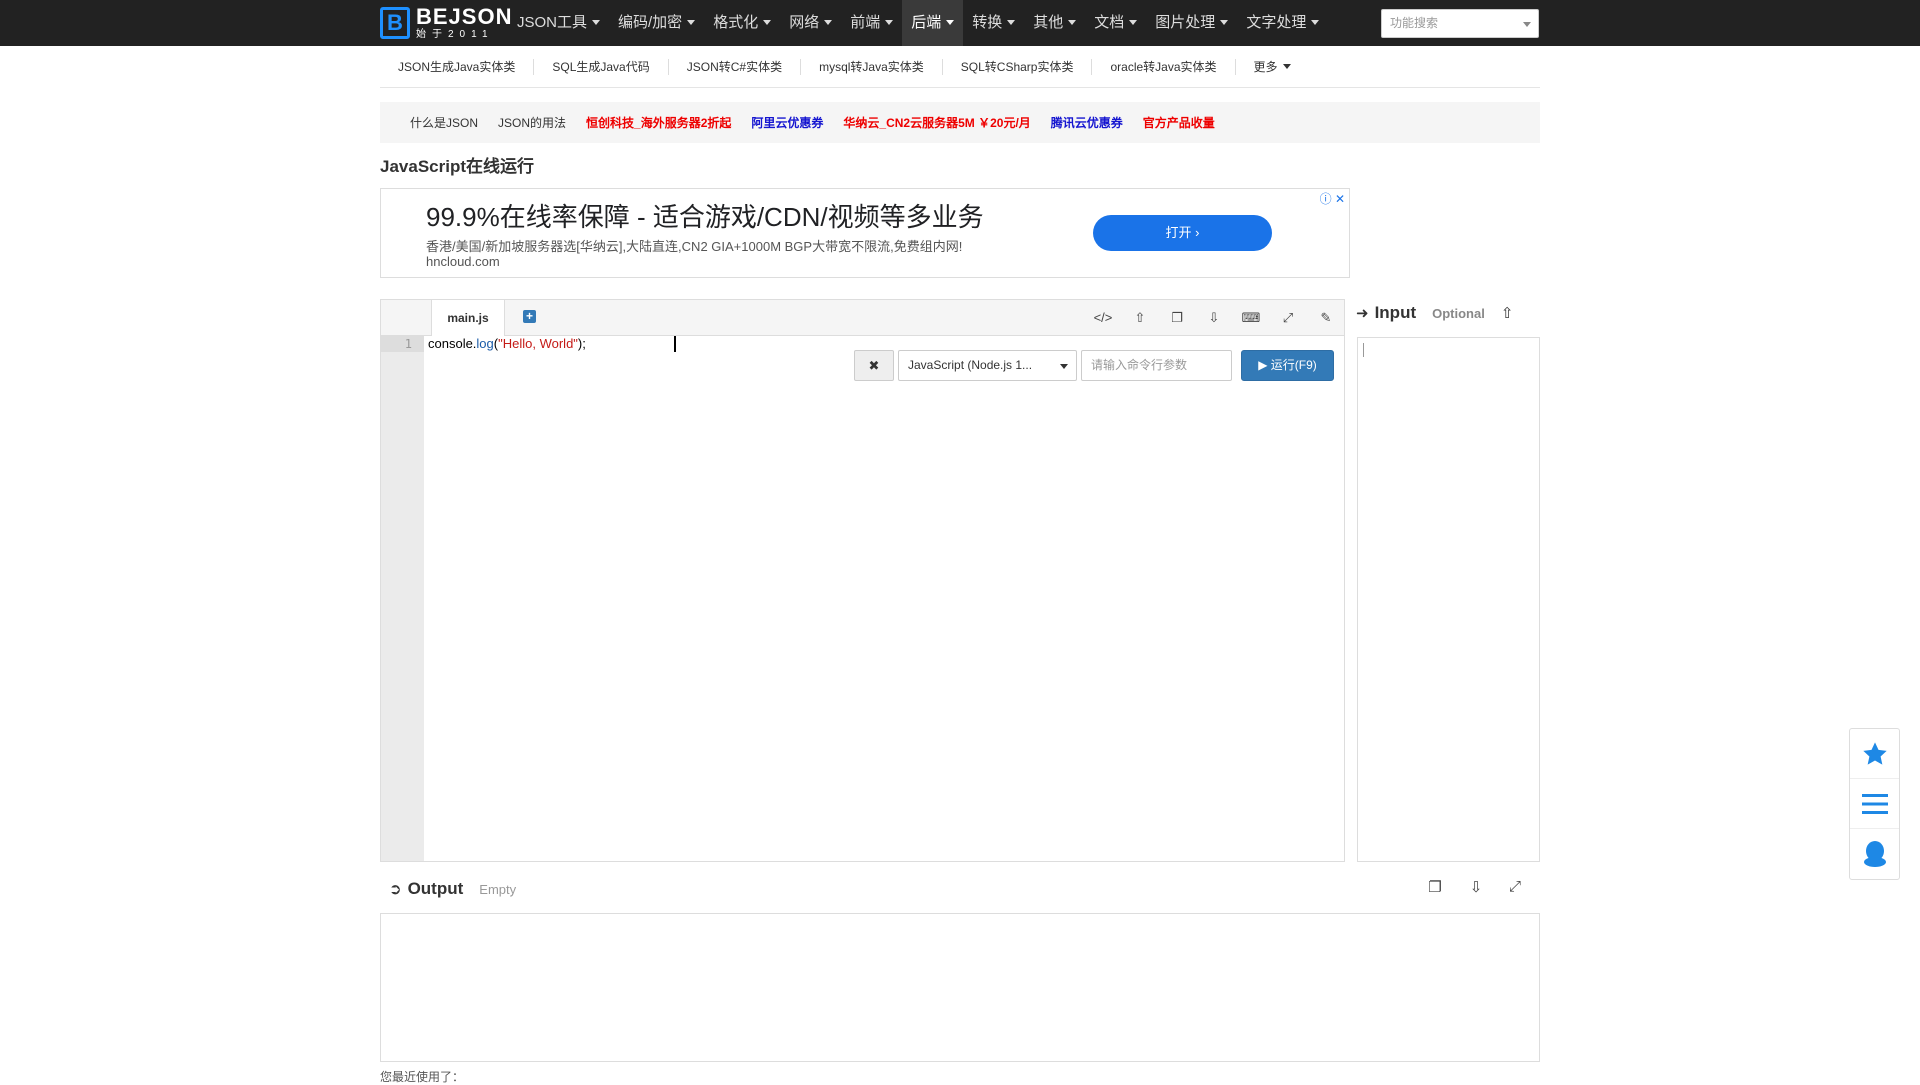 The height and width of the screenshot is (1085, 1920). What do you see at coordinates (1287, 365) in the screenshot?
I see `run-button: ▶ 运行(F9)` at bounding box center [1287, 365].